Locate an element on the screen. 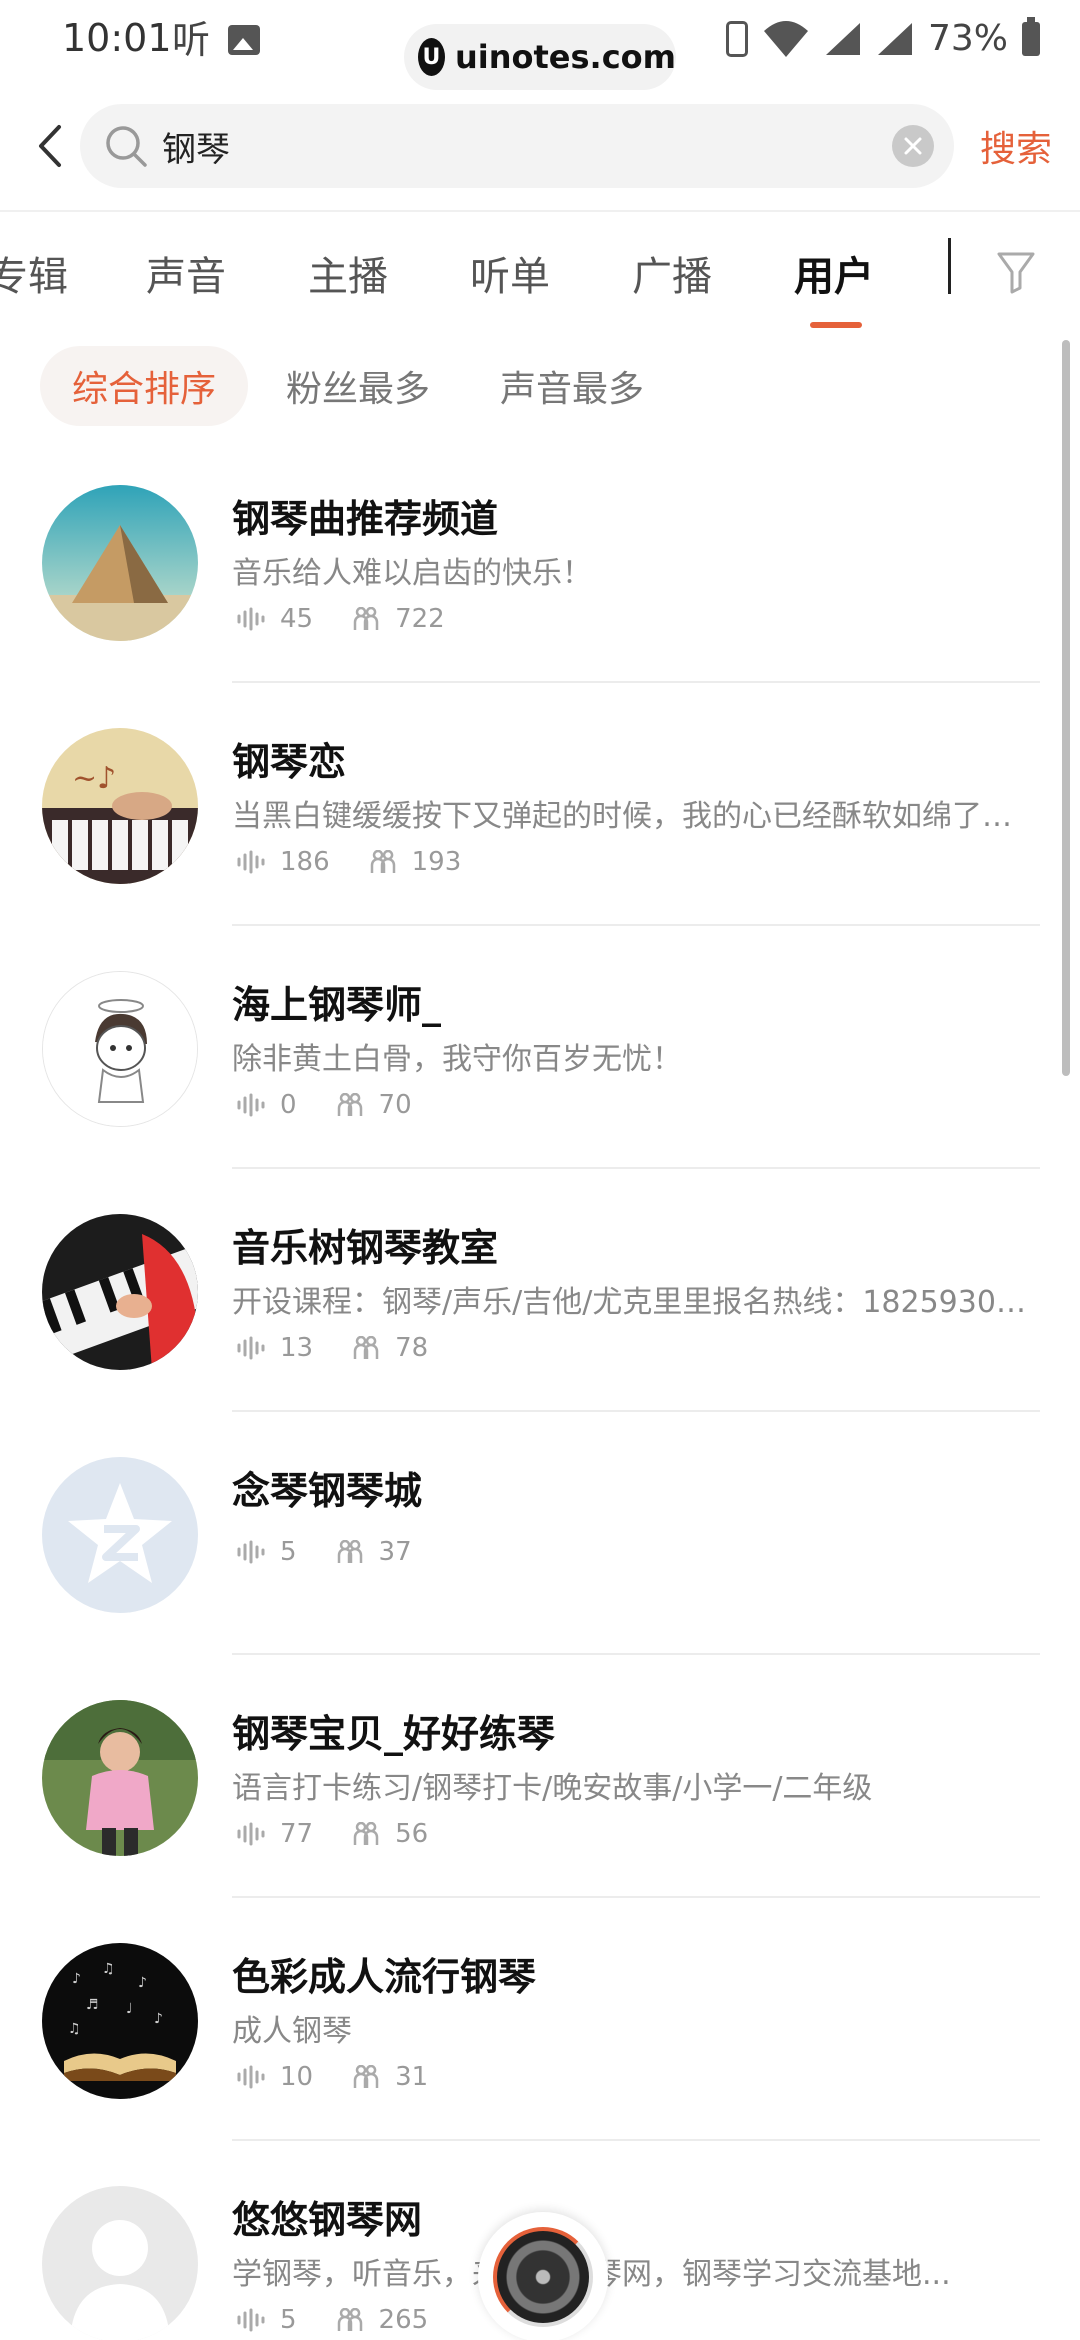 This screenshot has width=1080, height=2340. search-header: 搜索 is located at coordinates (540, 146).